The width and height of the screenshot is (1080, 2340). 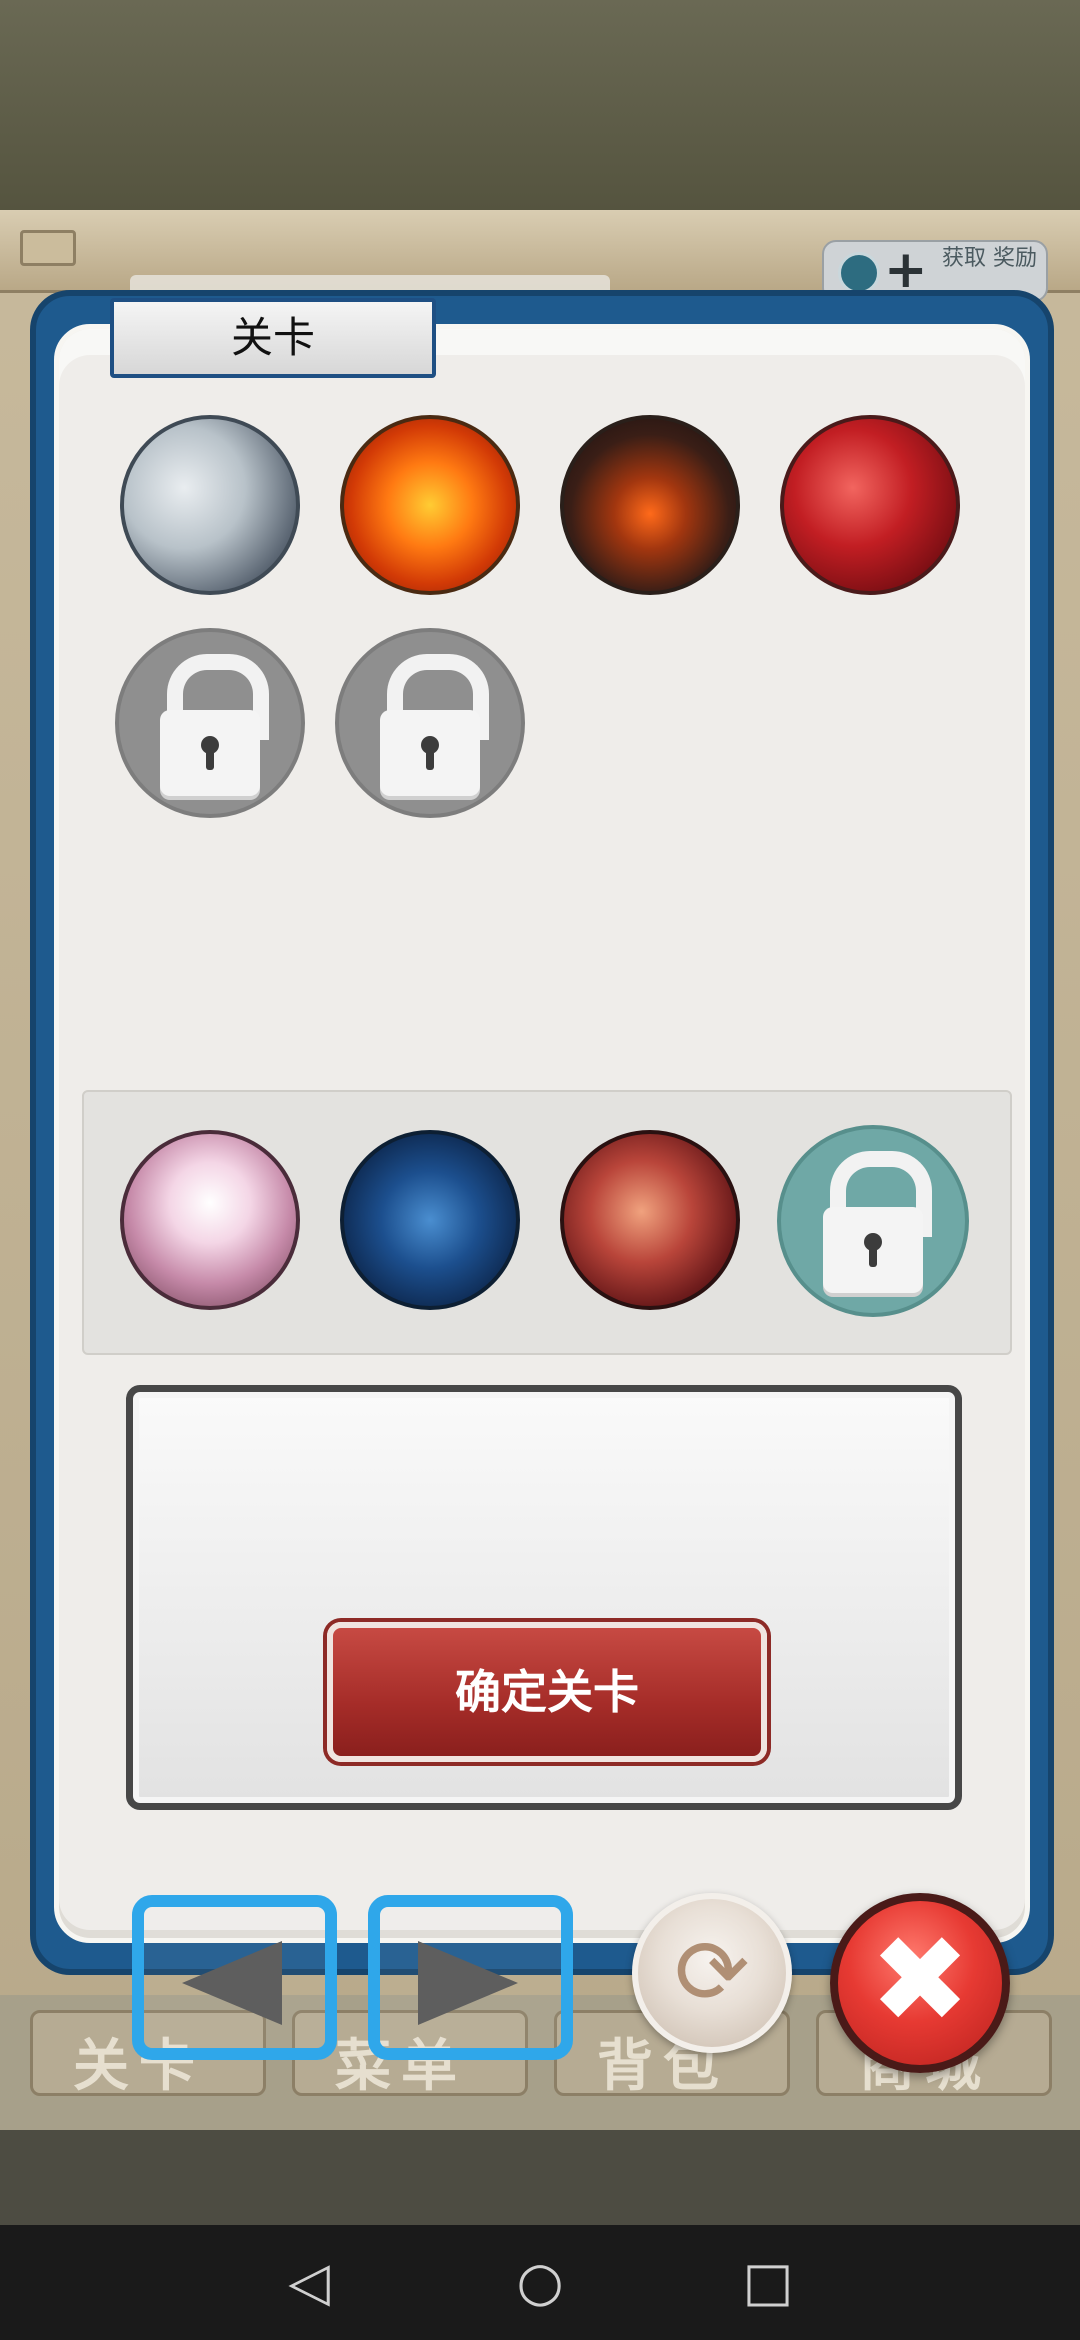 I want to click on right-arrow-icon, so click(x=468, y=1983).